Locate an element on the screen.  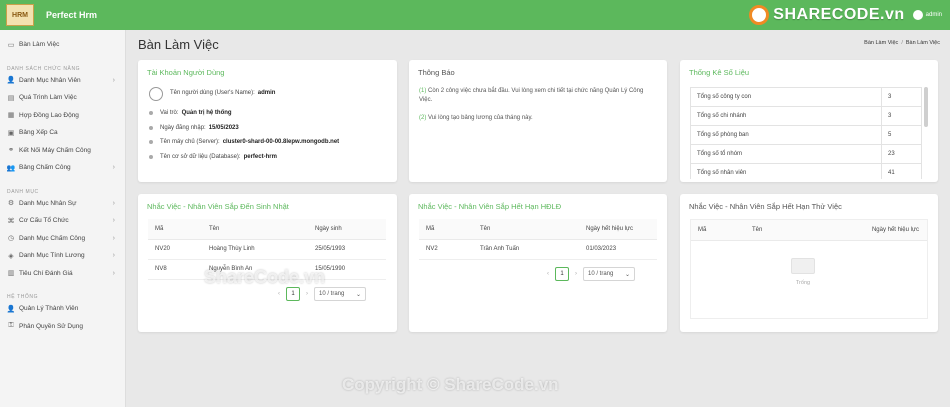
stats-scrollbar is located at coordinates (926, 107).